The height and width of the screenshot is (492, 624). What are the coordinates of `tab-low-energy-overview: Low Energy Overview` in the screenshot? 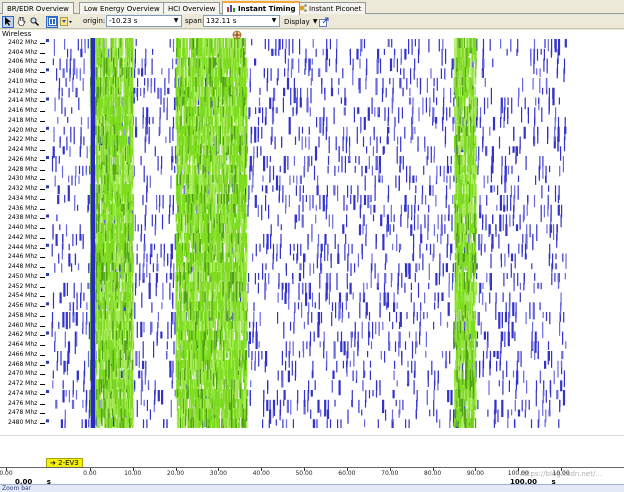 It's located at (122, 8).